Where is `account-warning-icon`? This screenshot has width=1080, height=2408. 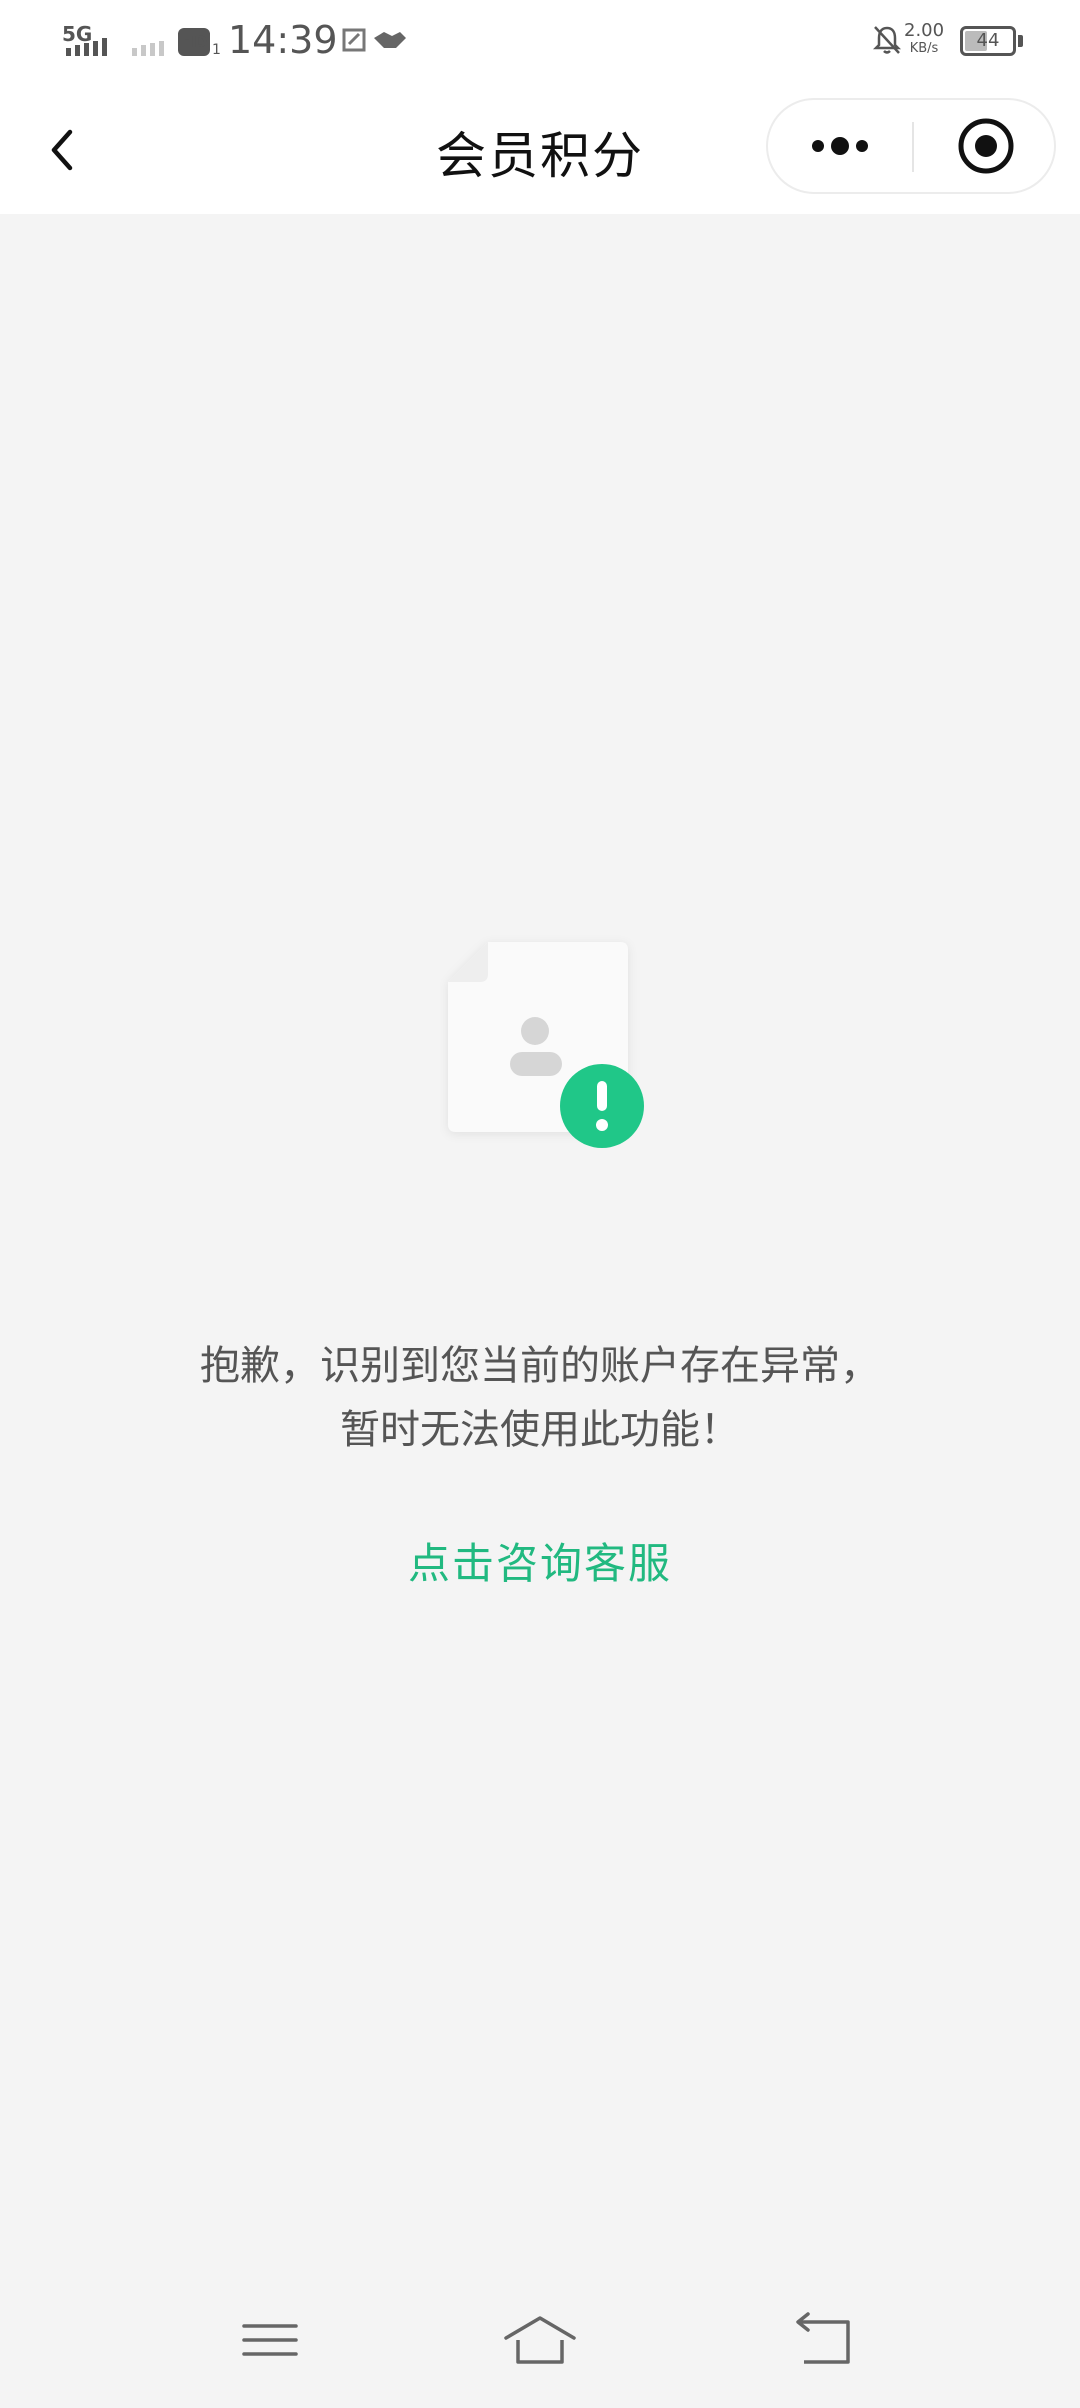
account-warning-icon is located at coordinates (546, 1045).